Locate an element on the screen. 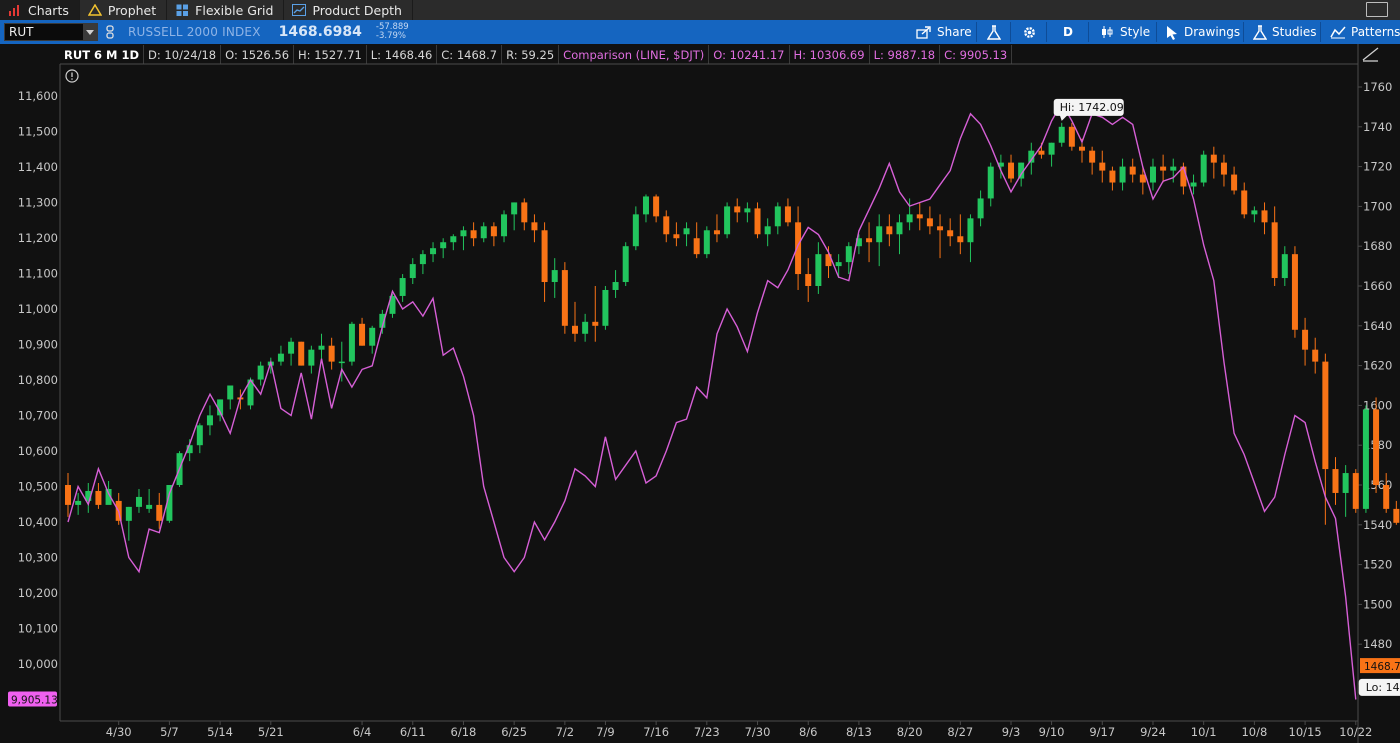 The image size is (1400, 743). aggregation-label: D is located at coordinates (1068, 32).